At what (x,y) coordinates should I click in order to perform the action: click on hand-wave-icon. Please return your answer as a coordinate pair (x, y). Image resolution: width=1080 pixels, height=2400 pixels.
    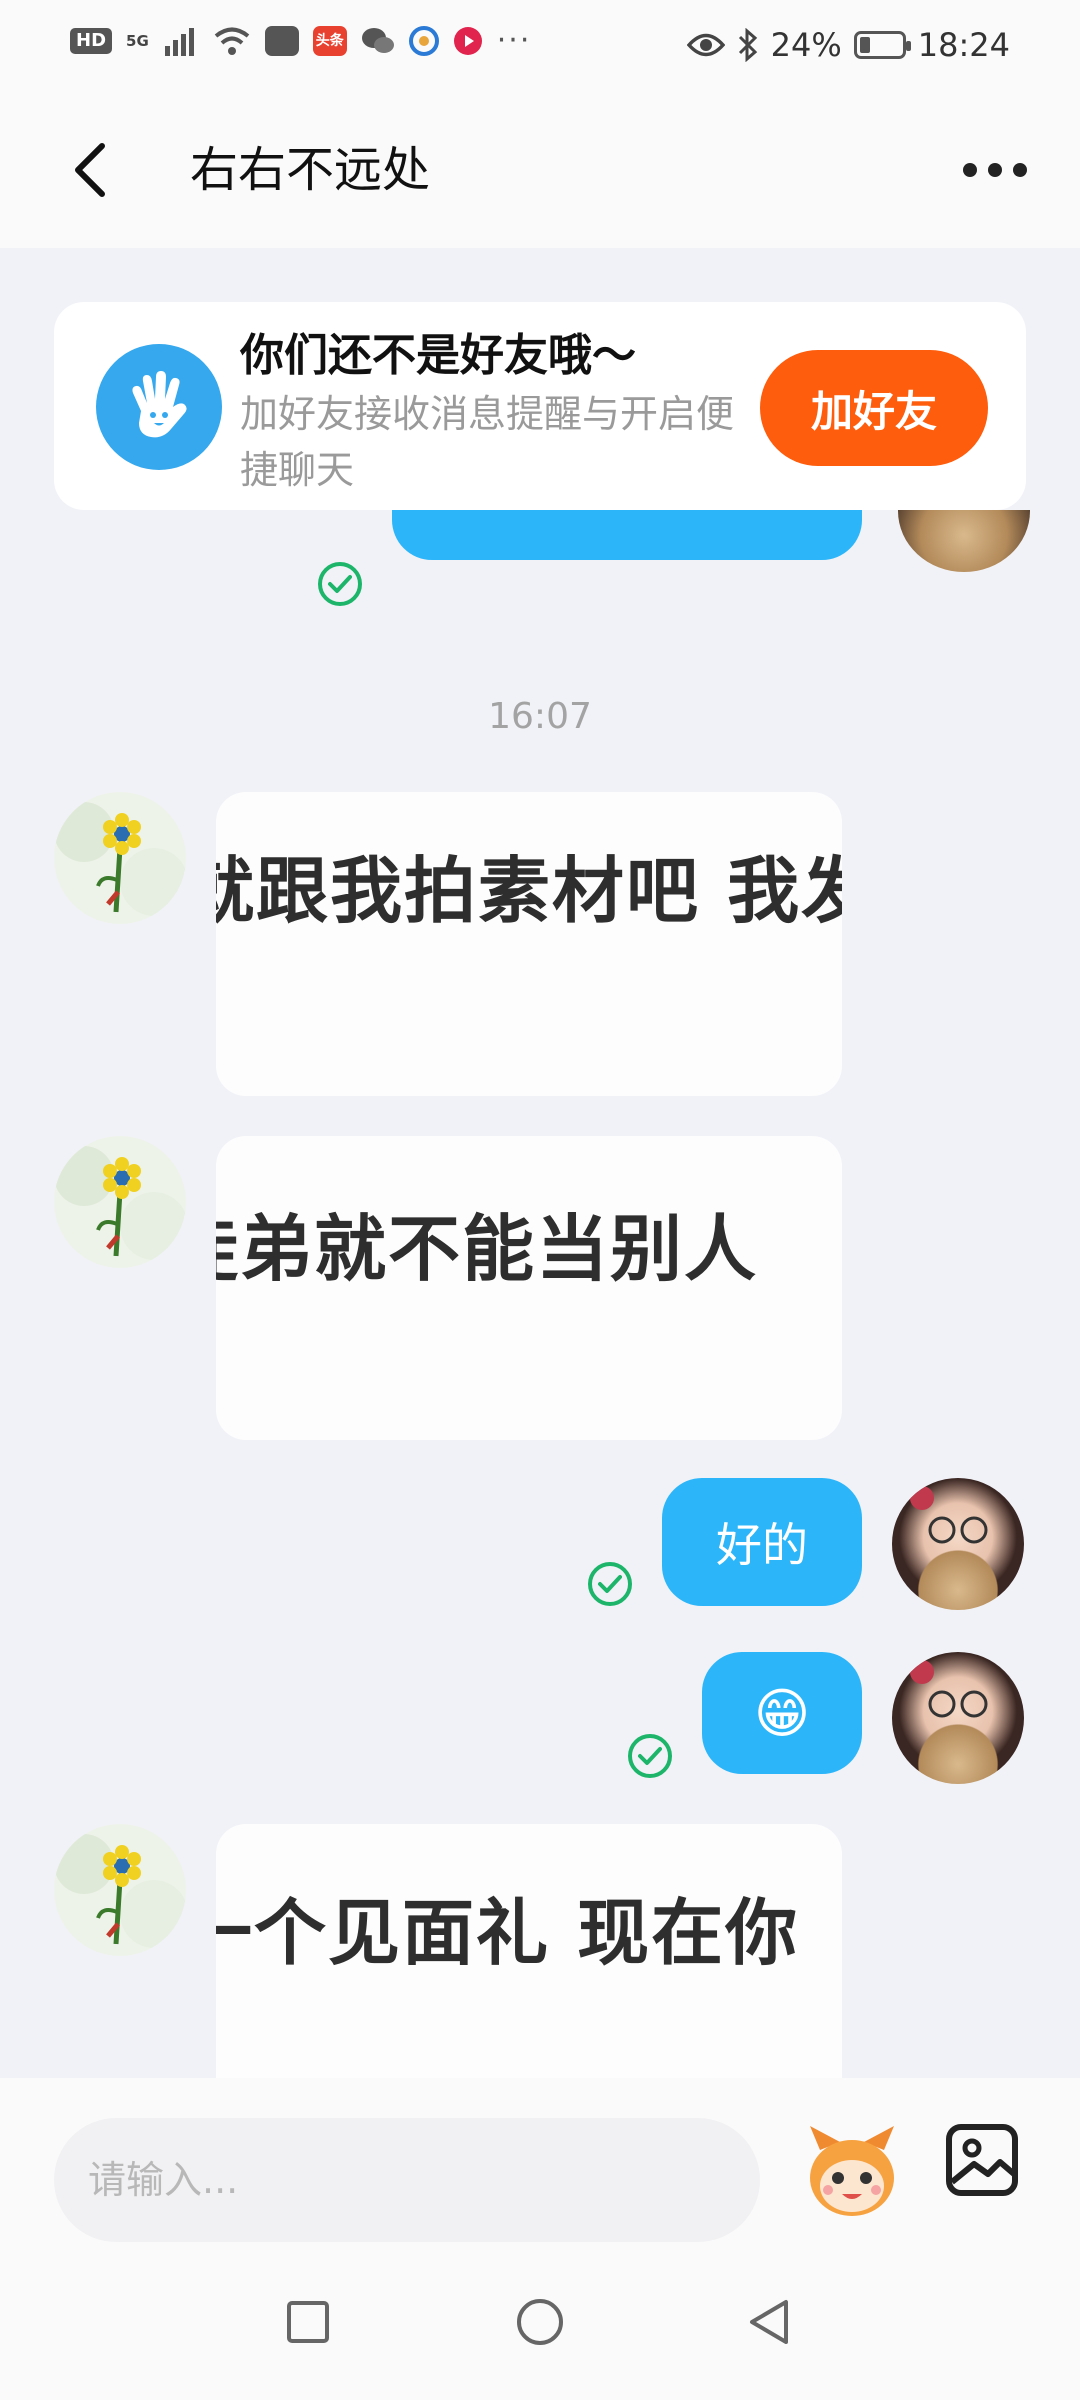
    Looking at the image, I should click on (159, 407).